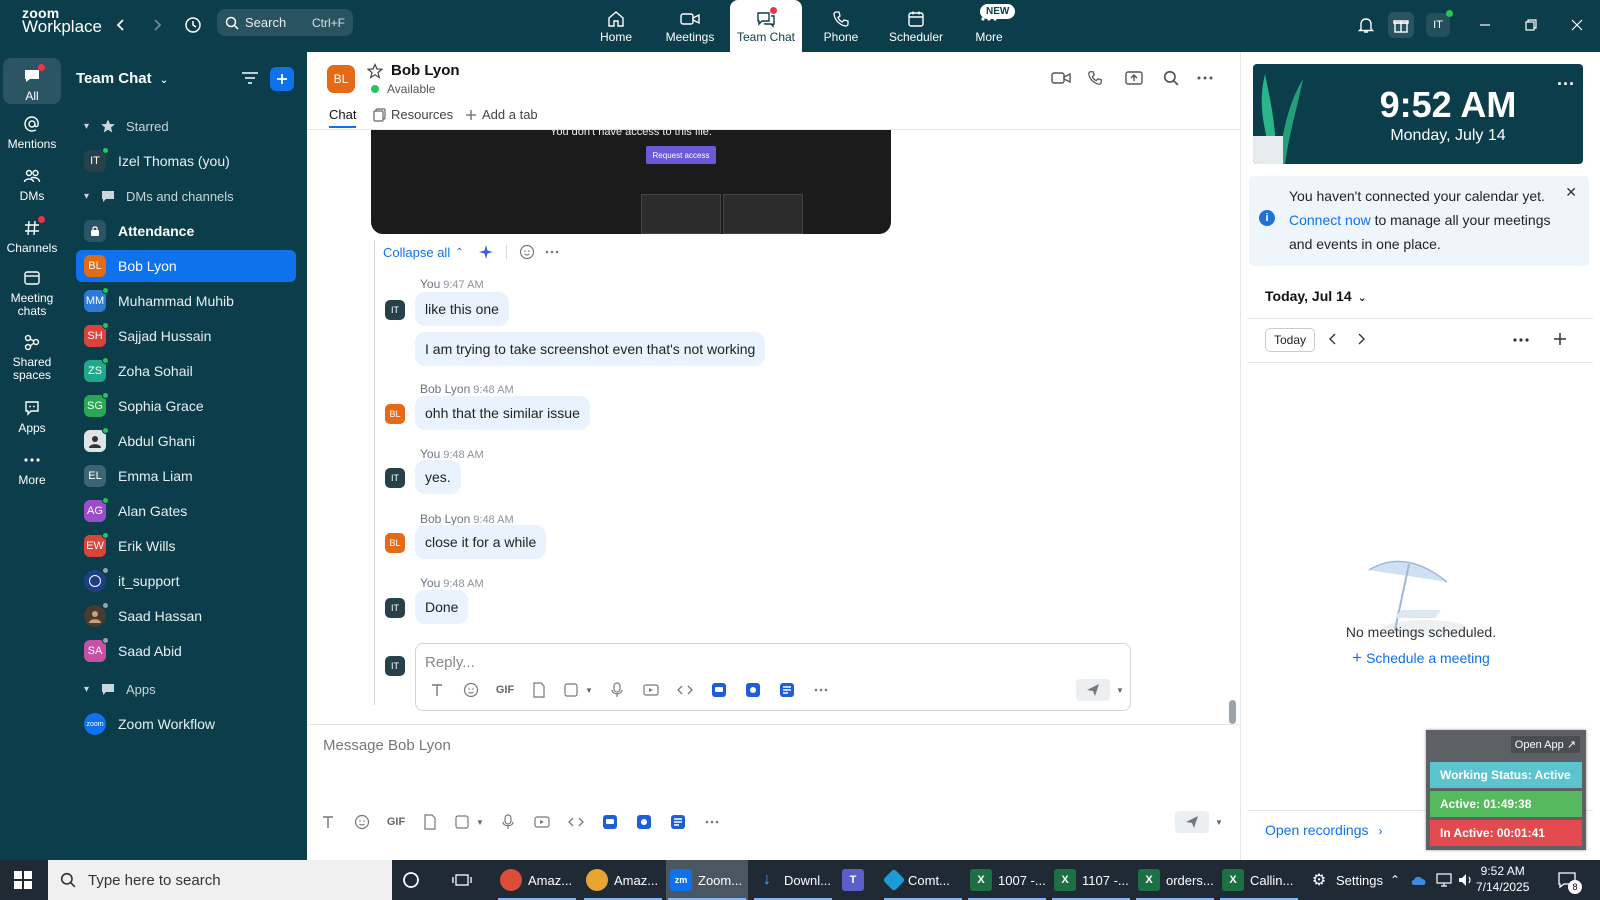 Image resolution: width=1600 pixels, height=900 pixels. I want to click on history-icon, so click(193, 25).